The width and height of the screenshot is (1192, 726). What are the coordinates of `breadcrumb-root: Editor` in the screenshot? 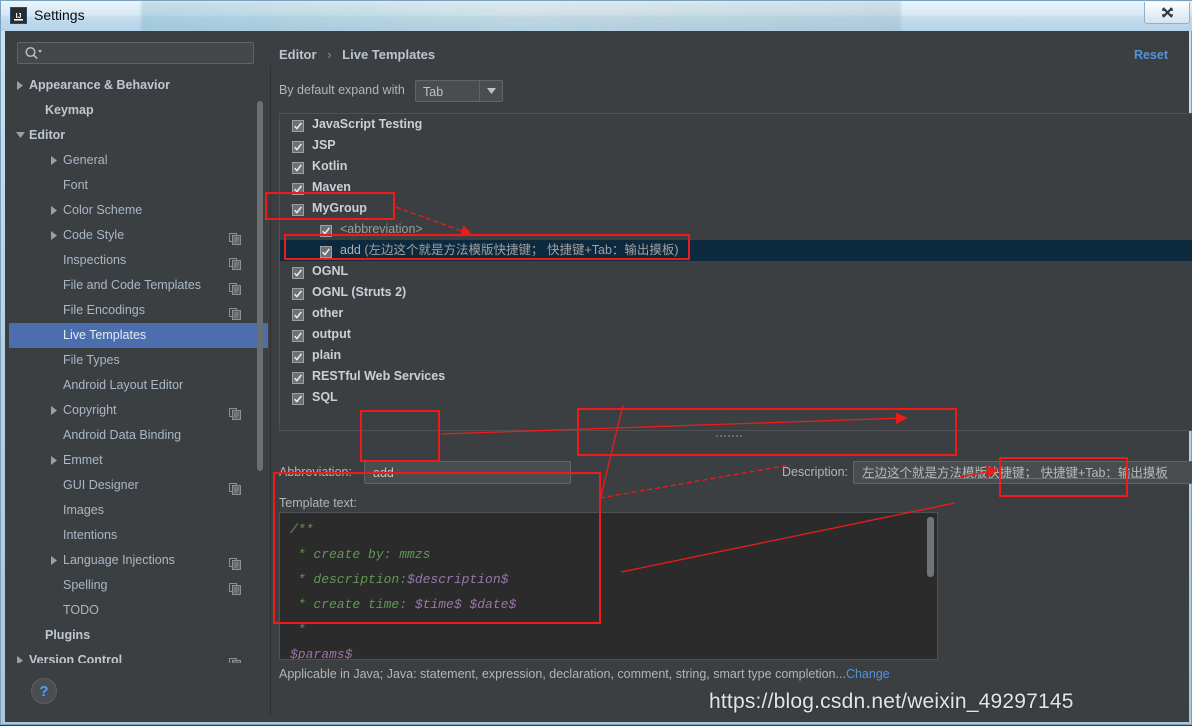 It's located at (298, 54).